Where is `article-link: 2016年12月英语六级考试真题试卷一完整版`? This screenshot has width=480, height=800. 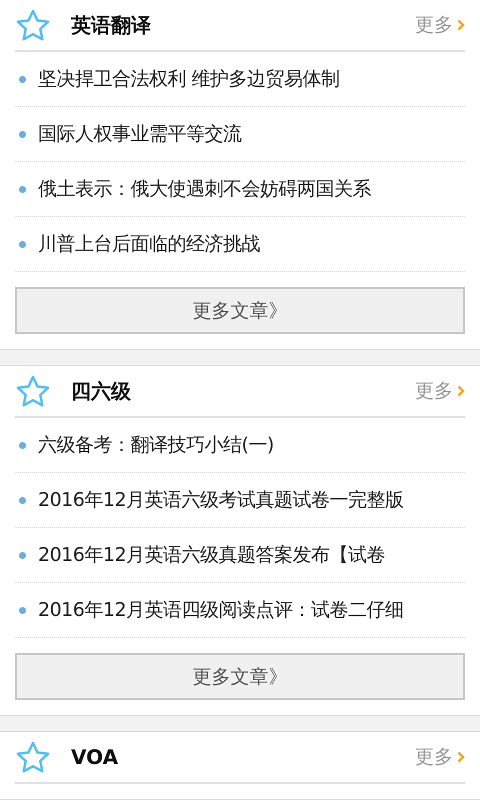
article-link: 2016年12月英语六级考试真题试卷一完整版 is located at coordinates (221, 500).